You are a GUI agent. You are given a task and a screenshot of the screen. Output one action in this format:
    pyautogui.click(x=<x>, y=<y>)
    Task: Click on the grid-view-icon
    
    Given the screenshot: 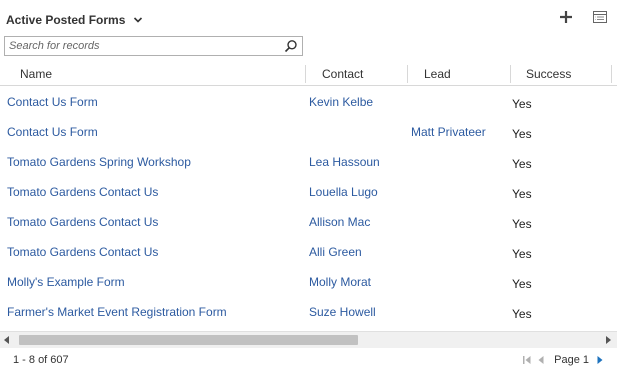 What is the action you would take?
    pyautogui.click(x=600, y=17)
    